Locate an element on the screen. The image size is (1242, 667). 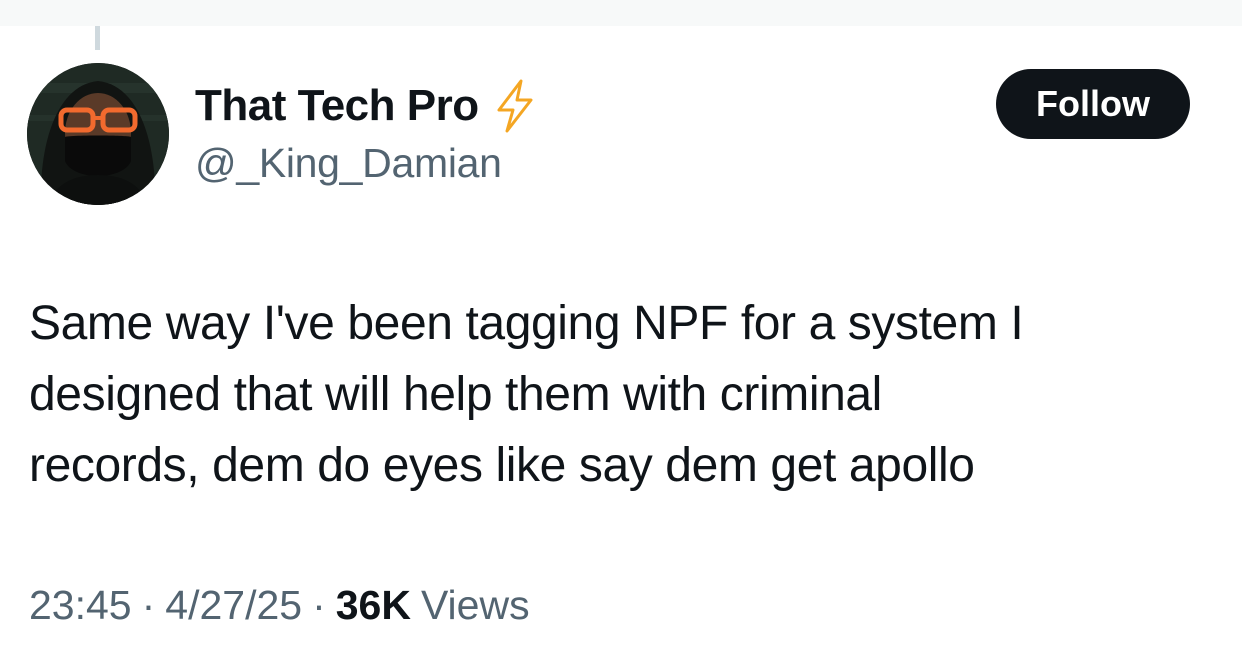
views-count: 36K is located at coordinates (373, 605).